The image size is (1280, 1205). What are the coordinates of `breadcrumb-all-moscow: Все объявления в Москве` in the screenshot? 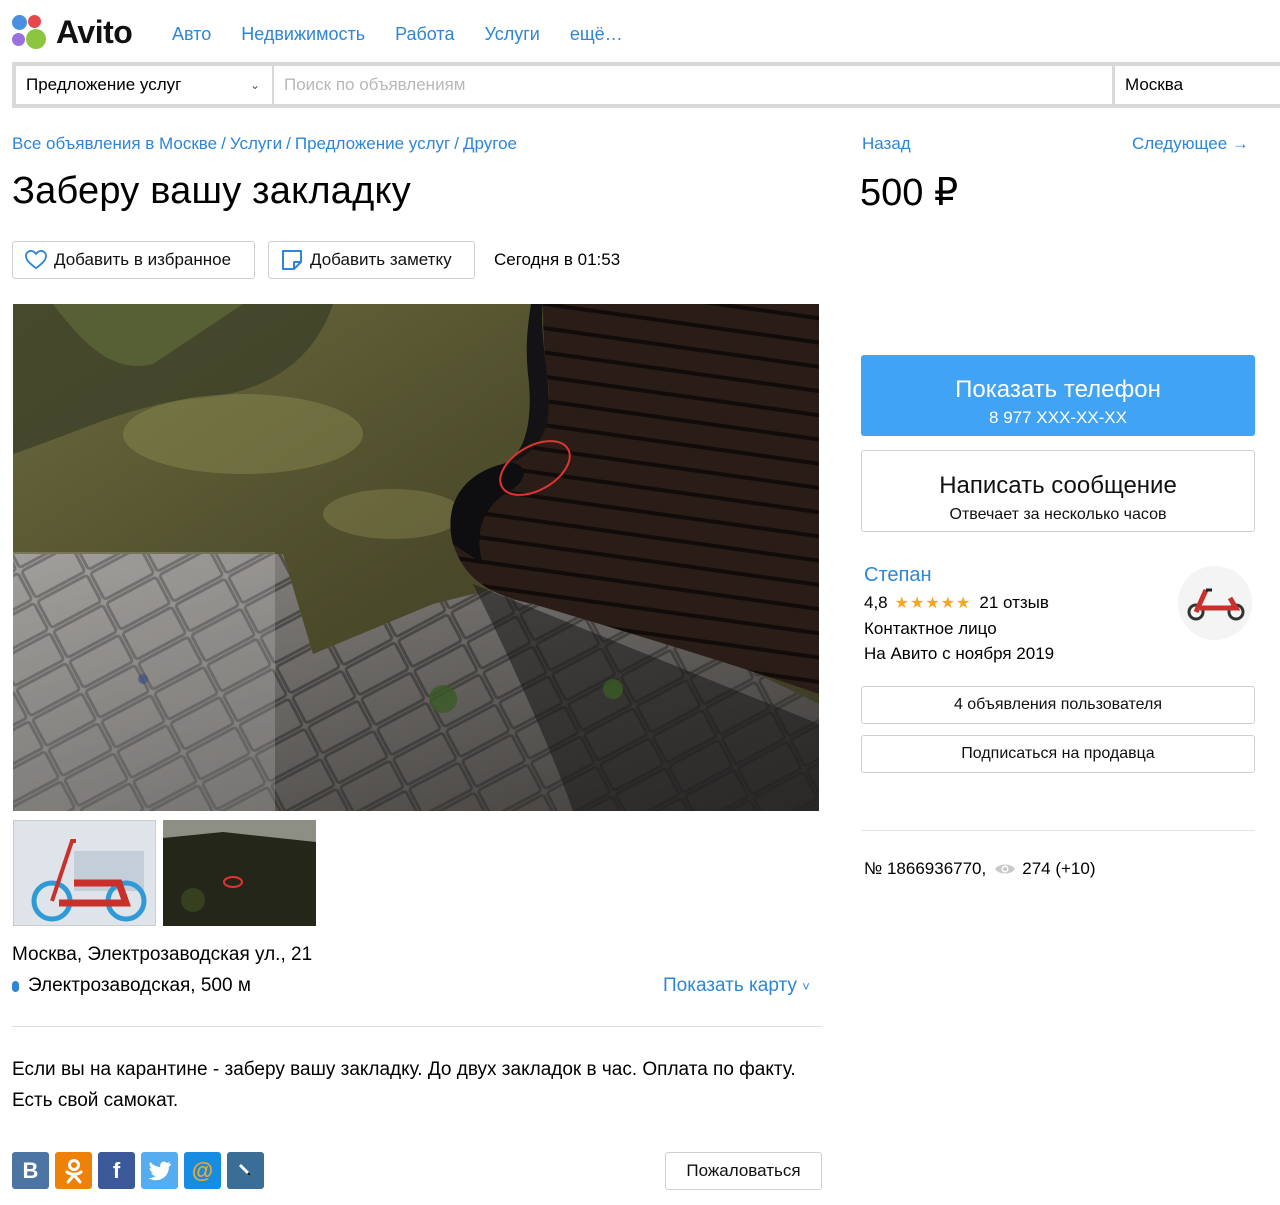 It's located at (114, 143).